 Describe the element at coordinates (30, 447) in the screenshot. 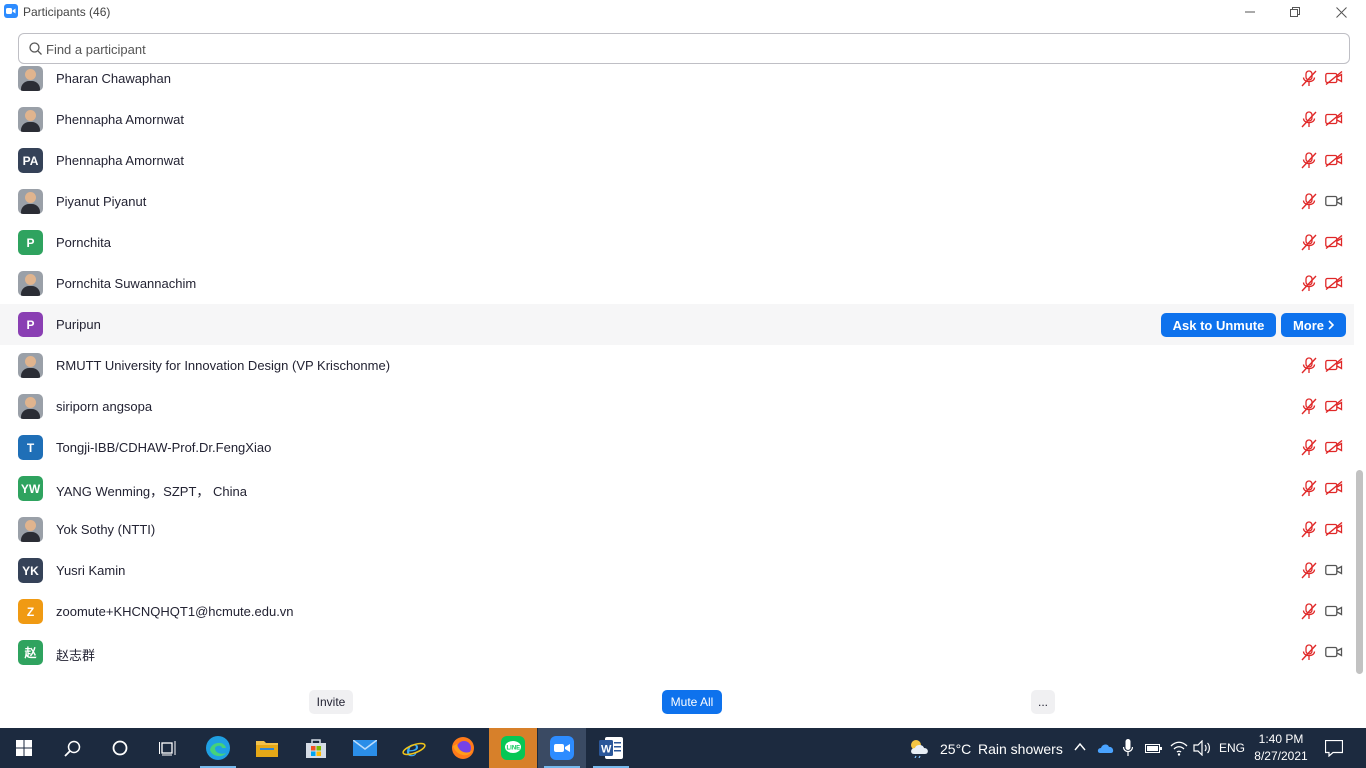

I see `avatar-initials: T` at that location.